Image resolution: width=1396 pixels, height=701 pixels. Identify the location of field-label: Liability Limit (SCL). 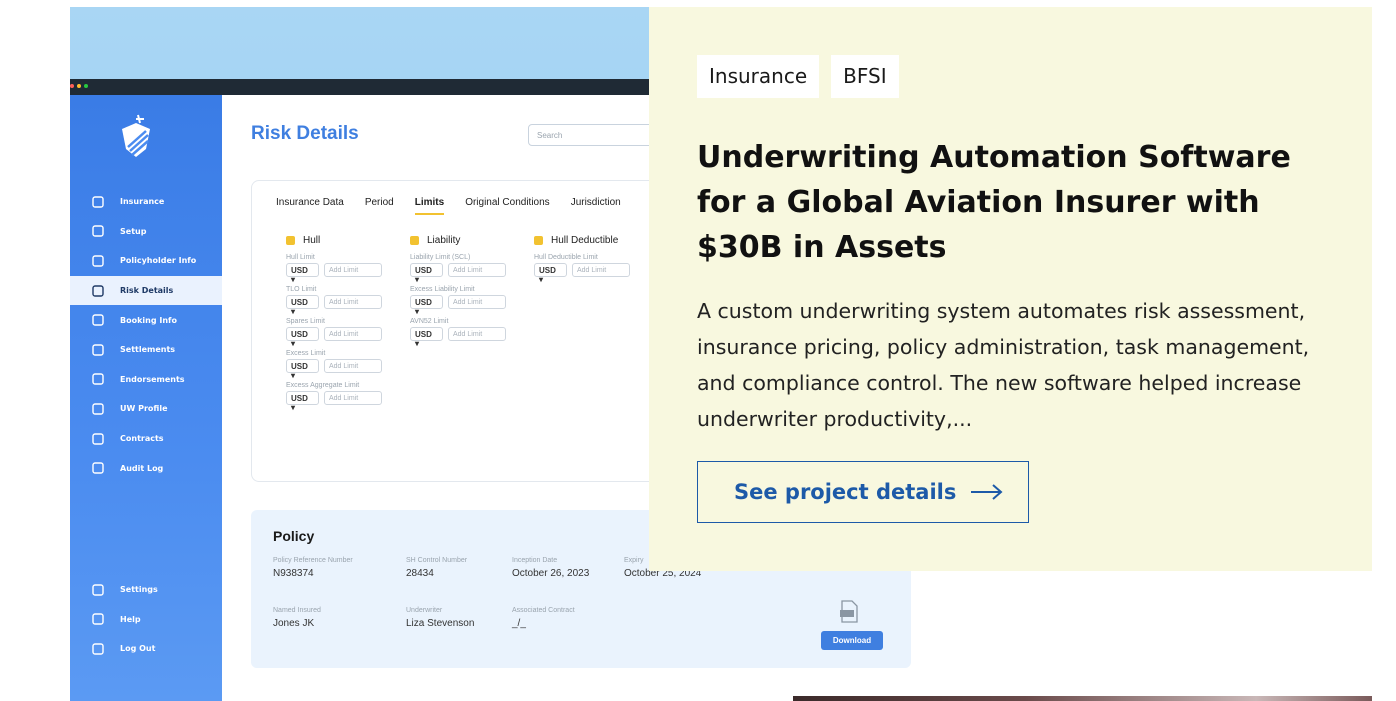
(440, 257).